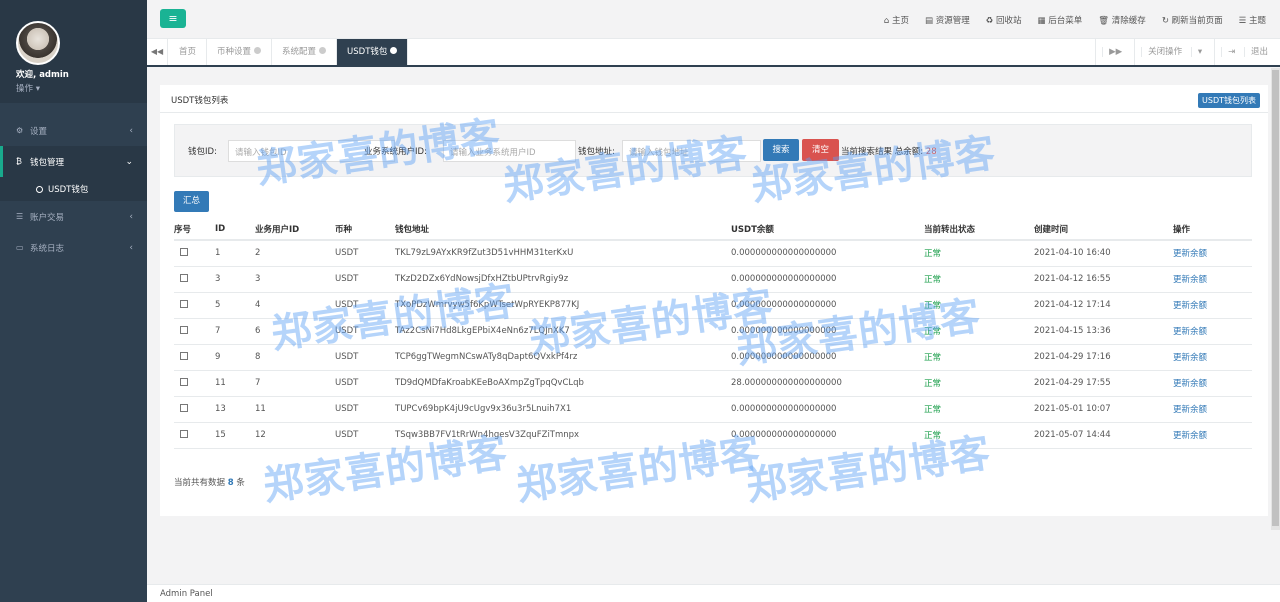 Image resolution: width=1280 pixels, height=602 pixels. Describe the element at coordinates (260, 435) in the screenshot. I see `cell-user-id: 12` at that location.